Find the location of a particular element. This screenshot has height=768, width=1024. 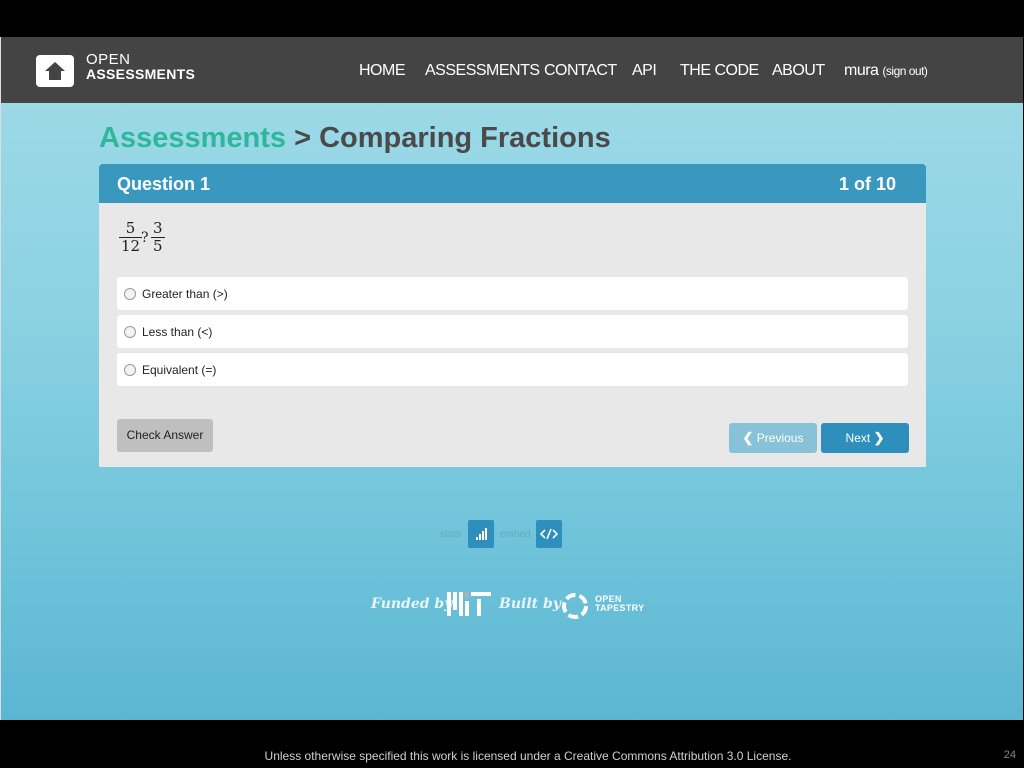

fraction-right: 3 5 is located at coordinates (158, 237).